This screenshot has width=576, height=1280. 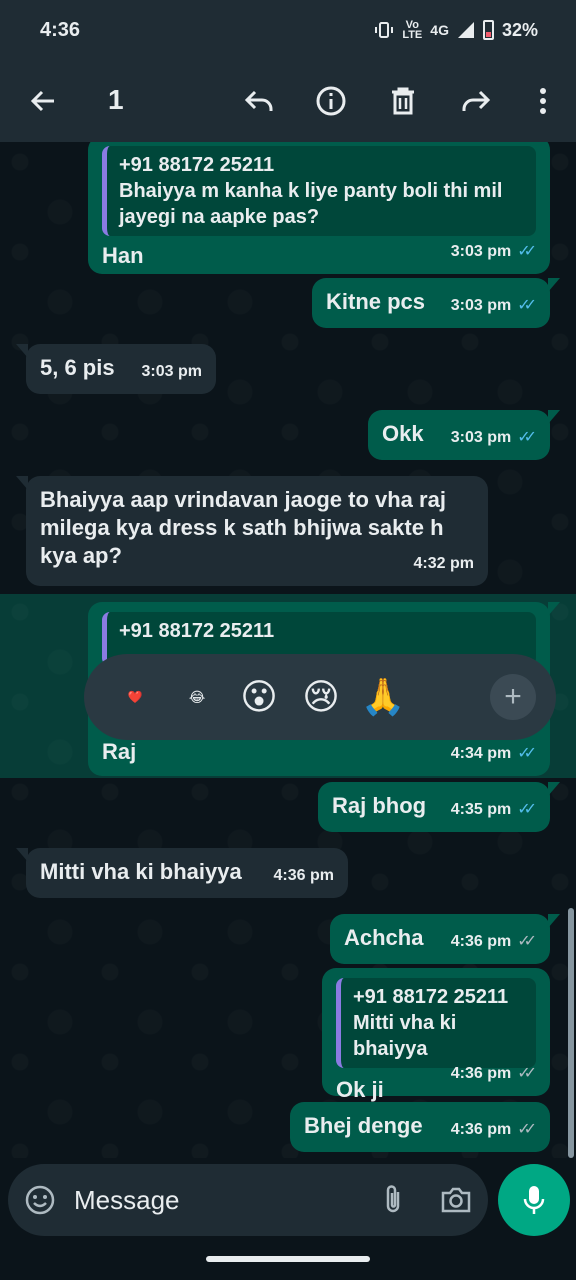 What do you see at coordinates (60, 29) in the screenshot?
I see `status-time: 4:36` at bounding box center [60, 29].